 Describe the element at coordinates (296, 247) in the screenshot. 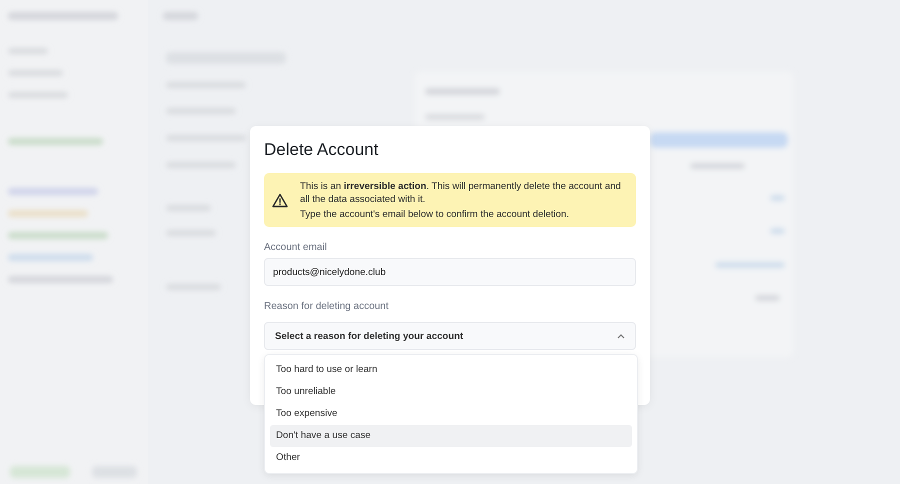

I see `field-label: Account email` at that location.